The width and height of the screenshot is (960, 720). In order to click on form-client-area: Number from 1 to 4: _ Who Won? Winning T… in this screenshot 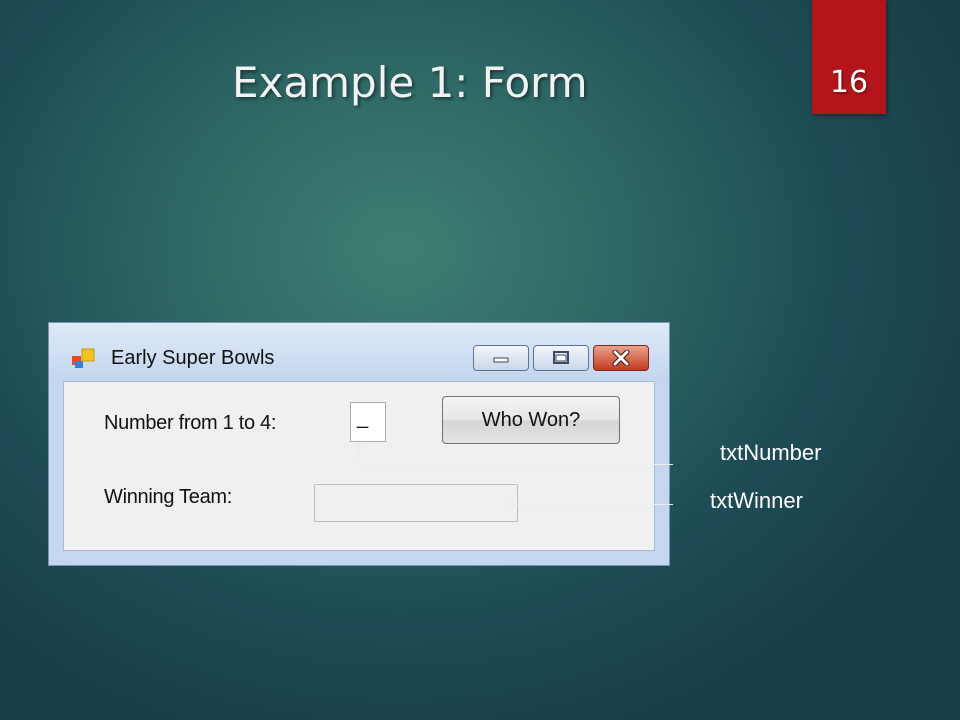, I will do `click(359, 466)`.